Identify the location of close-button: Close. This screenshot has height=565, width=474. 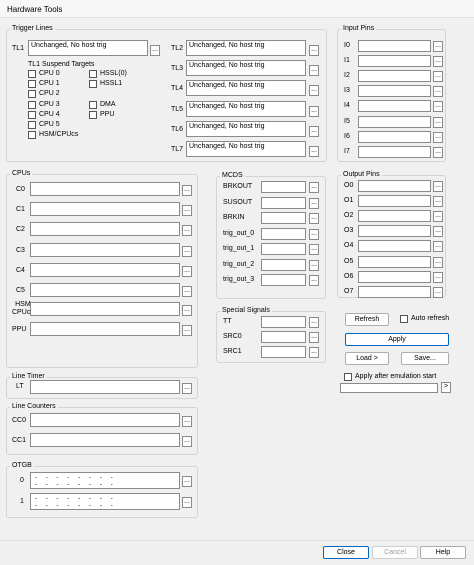
(346, 552).